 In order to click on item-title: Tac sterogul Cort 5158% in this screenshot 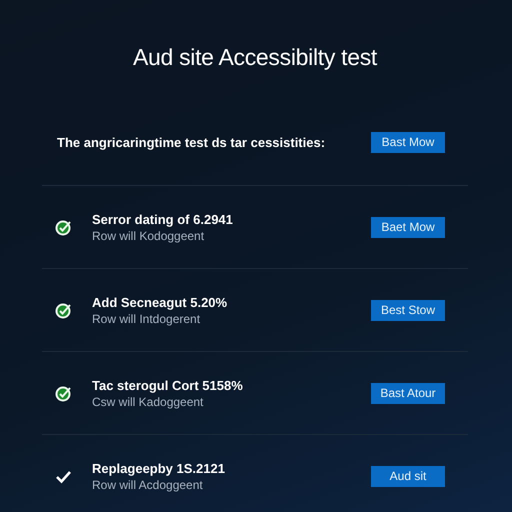, I will do `click(168, 385)`.